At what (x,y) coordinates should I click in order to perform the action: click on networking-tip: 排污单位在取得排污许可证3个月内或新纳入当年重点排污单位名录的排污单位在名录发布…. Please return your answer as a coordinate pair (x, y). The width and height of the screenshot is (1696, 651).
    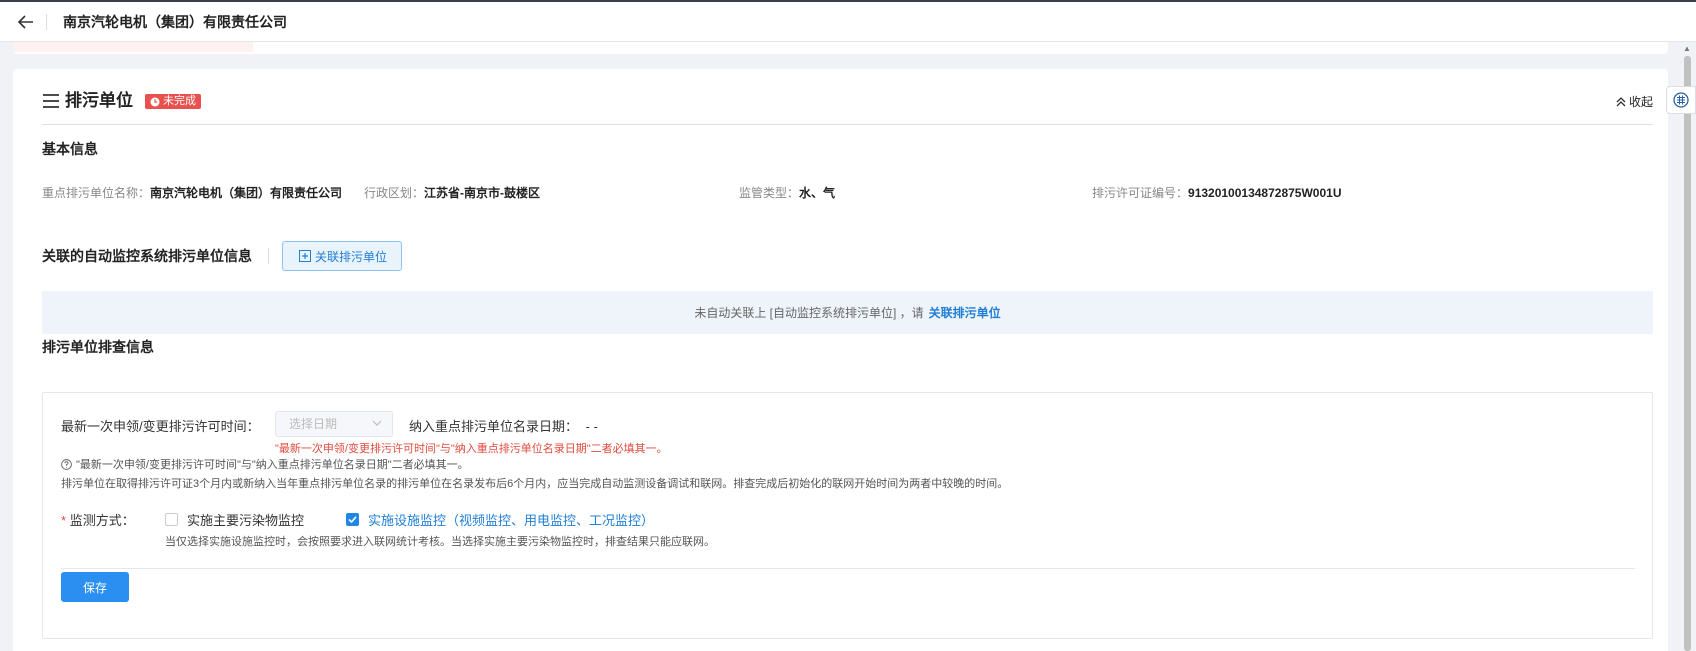
    Looking at the image, I should click on (535, 484).